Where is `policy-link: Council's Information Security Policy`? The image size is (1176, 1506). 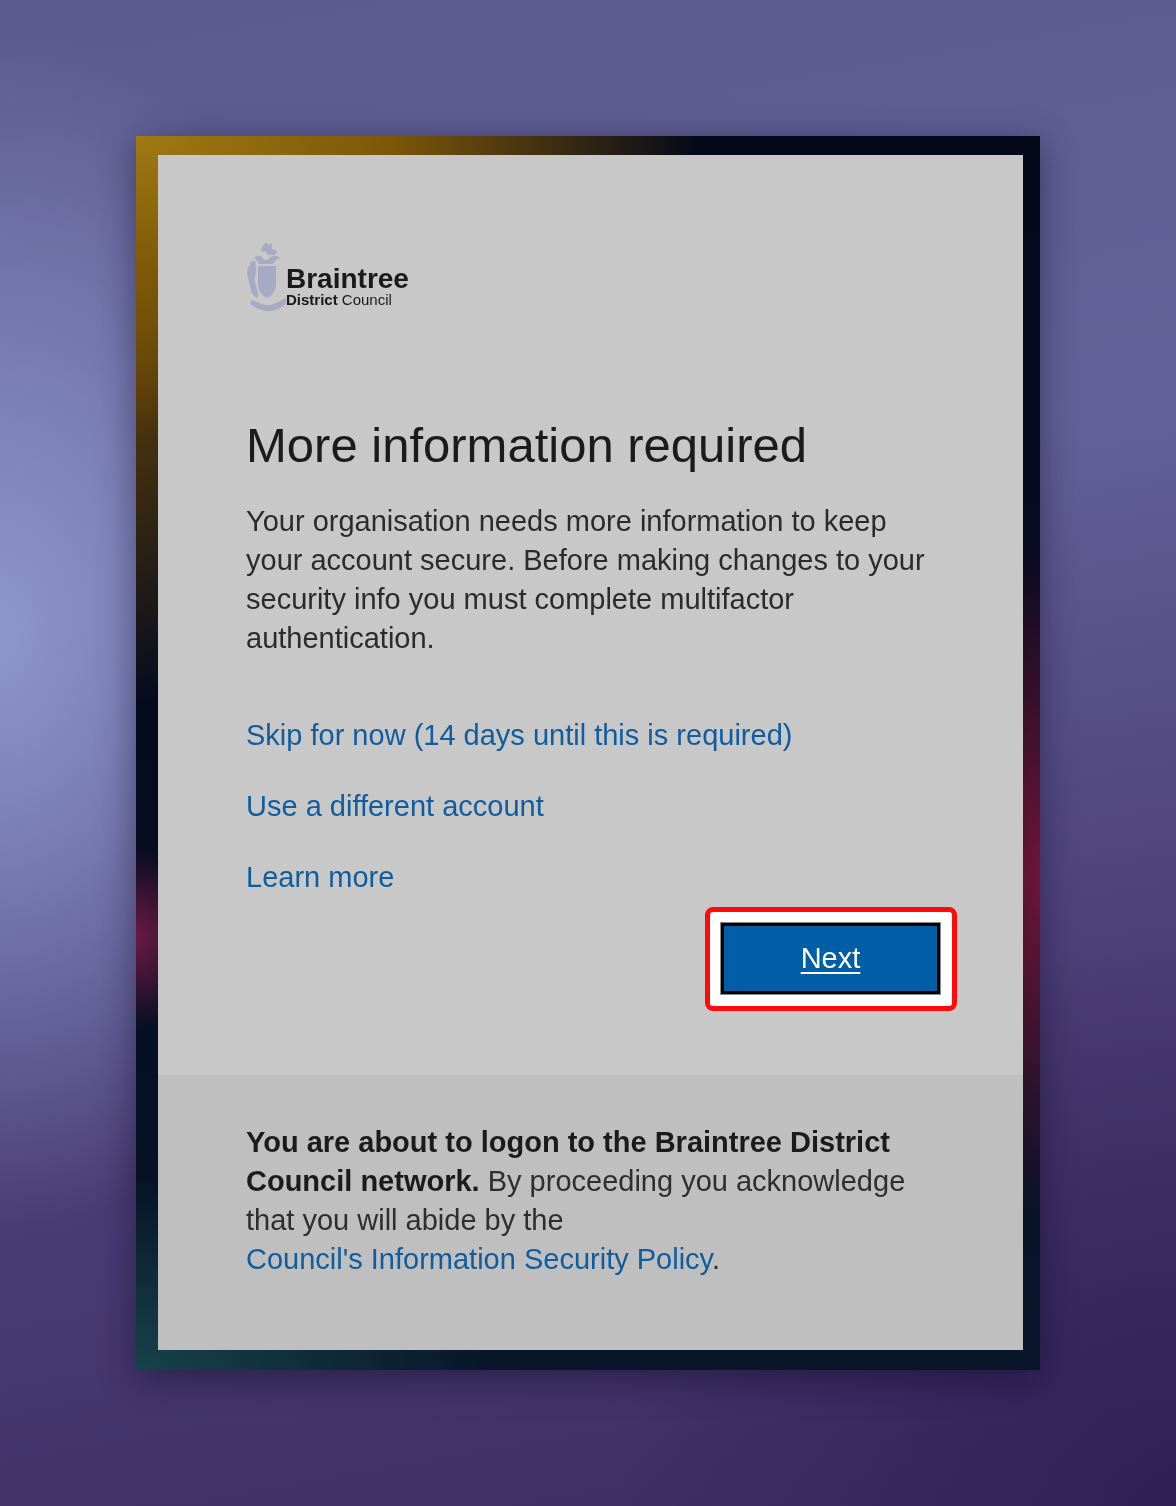
policy-link: Council's Information Security Policy is located at coordinates (479, 1259).